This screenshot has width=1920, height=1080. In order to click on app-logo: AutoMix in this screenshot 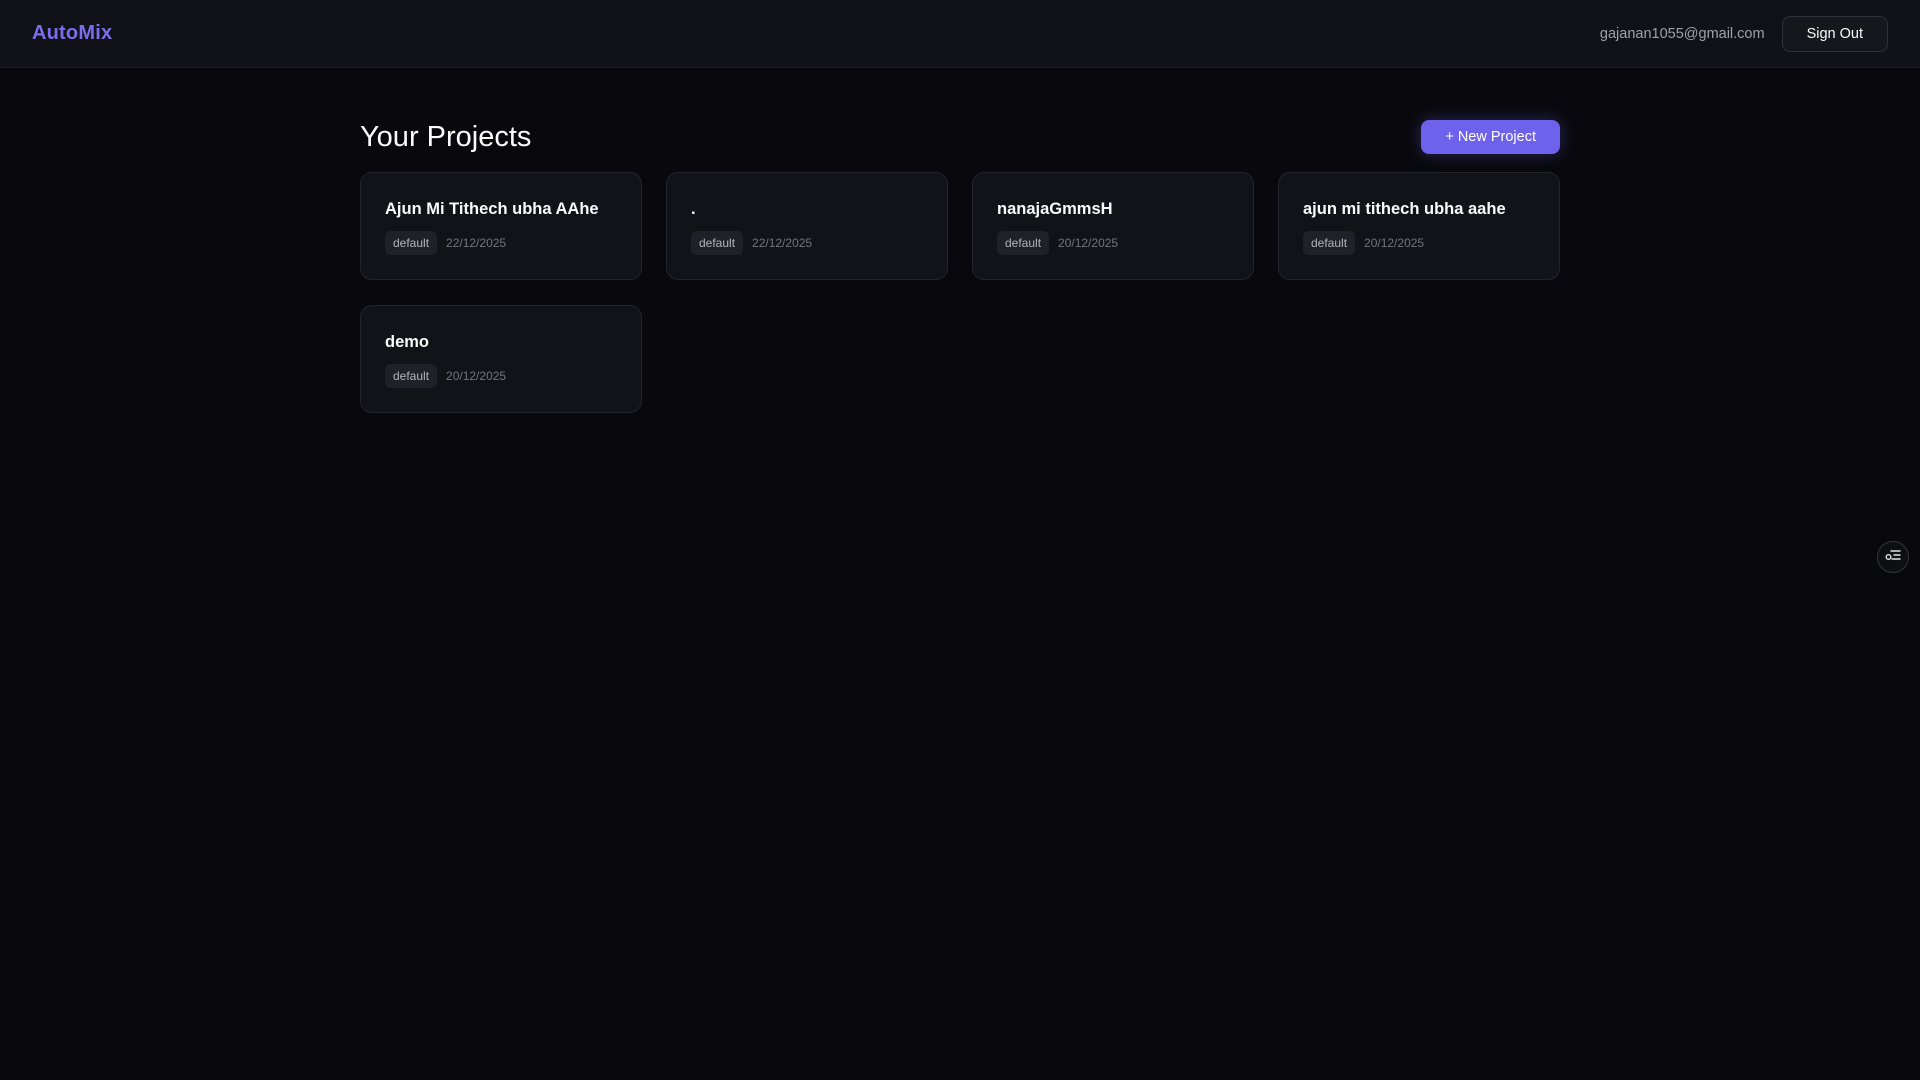, I will do `click(72, 33)`.